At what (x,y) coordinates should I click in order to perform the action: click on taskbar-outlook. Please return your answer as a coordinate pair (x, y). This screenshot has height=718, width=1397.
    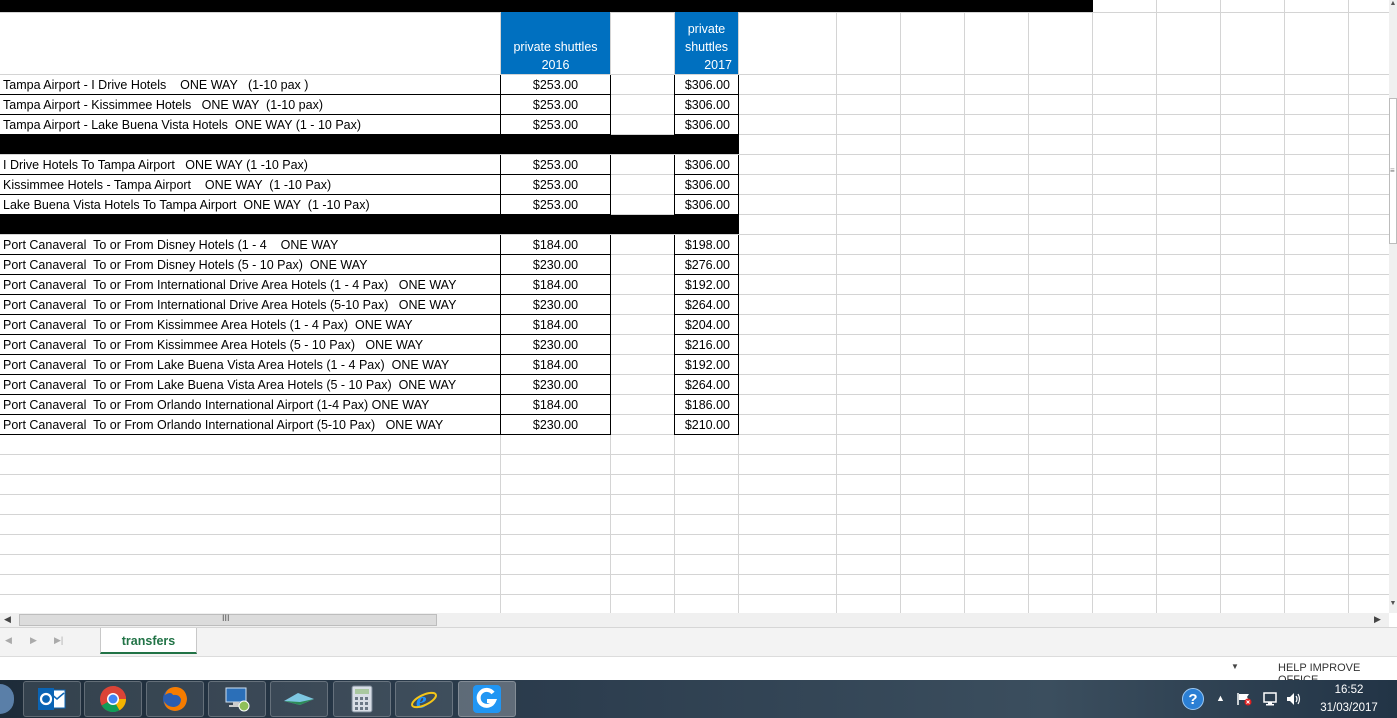
    Looking at the image, I should click on (52, 699).